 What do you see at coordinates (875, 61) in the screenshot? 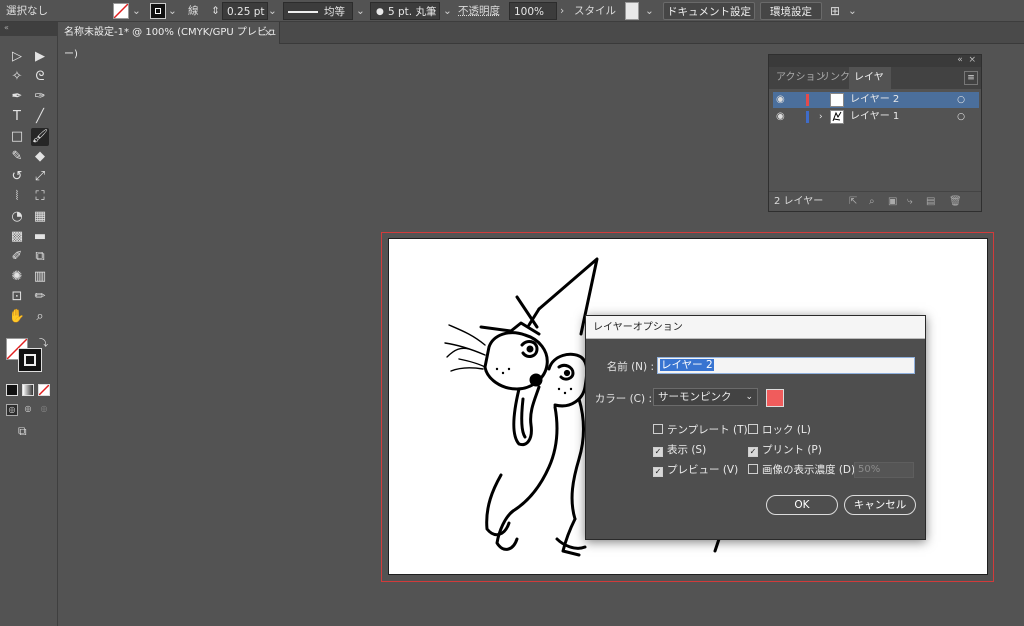
I see `panel-header: « ×` at bounding box center [875, 61].